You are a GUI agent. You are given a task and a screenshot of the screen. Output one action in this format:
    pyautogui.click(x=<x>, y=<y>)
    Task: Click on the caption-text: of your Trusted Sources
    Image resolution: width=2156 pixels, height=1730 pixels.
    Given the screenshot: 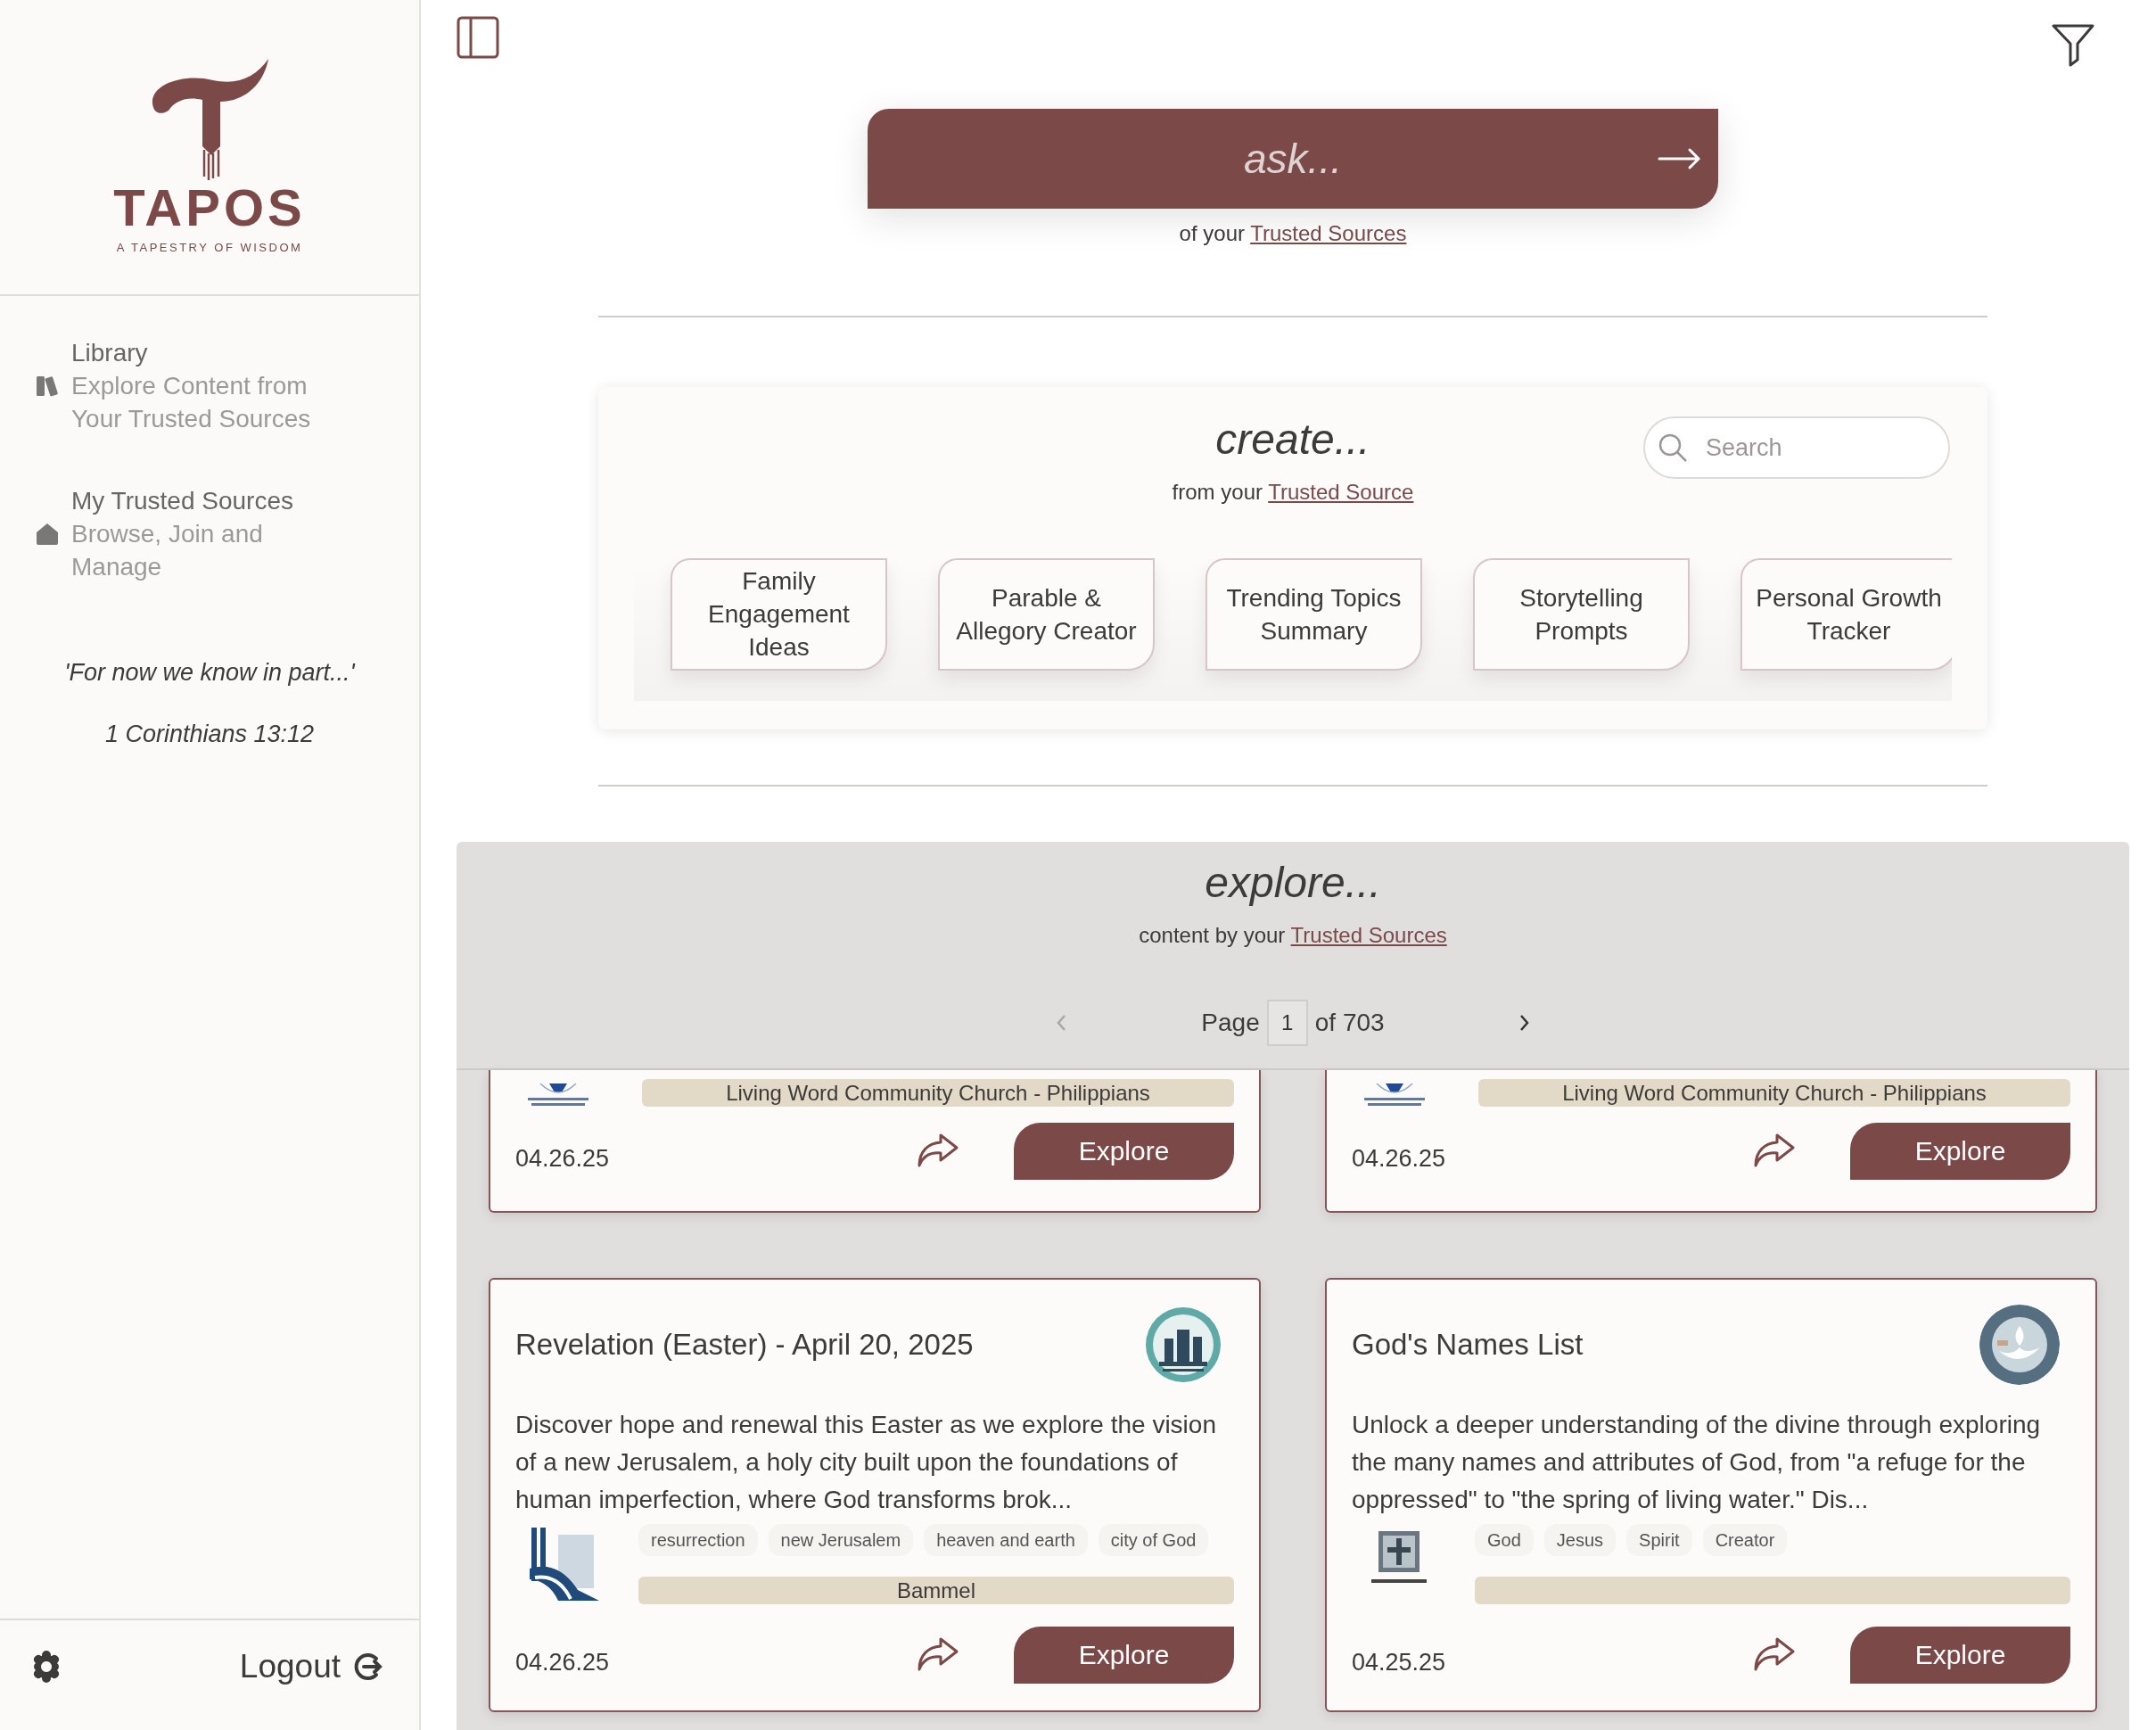 What is the action you would take?
    pyautogui.click(x=1293, y=233)
    